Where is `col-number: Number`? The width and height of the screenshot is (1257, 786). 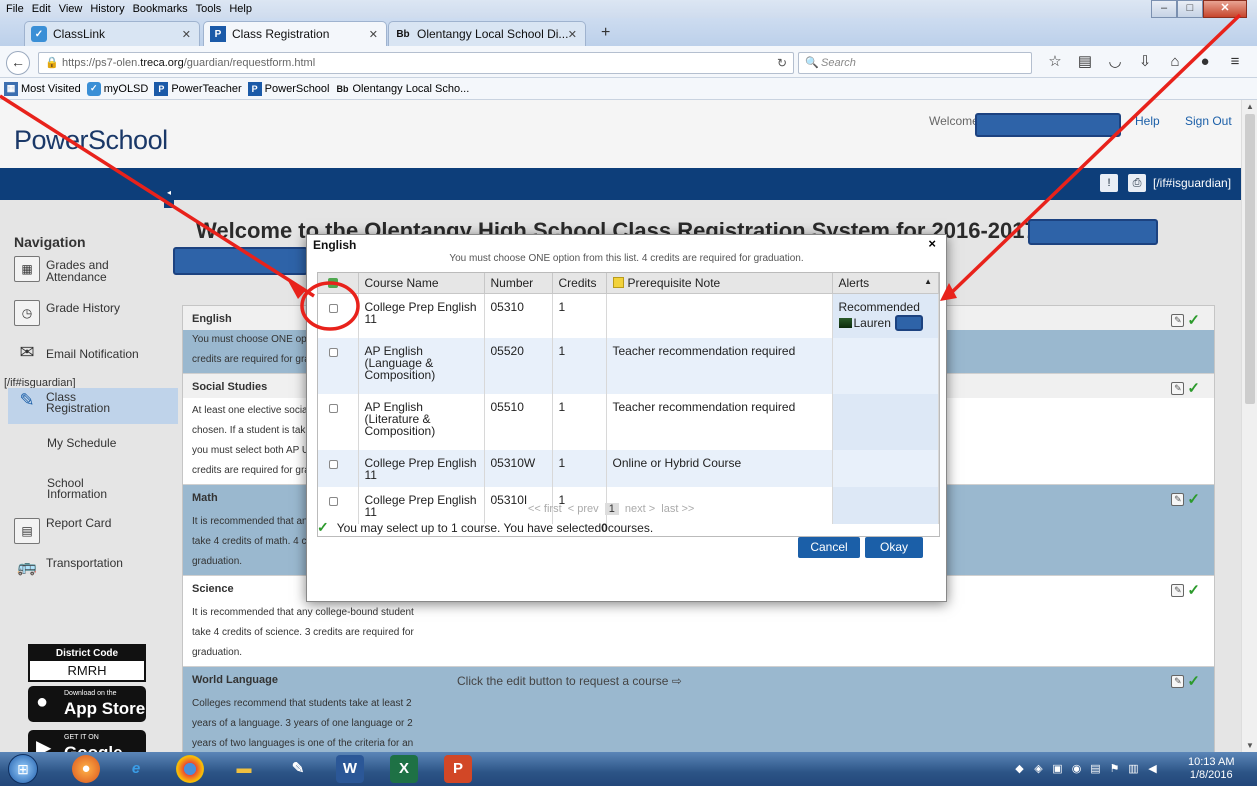 col-number: Number is located at coordinates (518, 283).